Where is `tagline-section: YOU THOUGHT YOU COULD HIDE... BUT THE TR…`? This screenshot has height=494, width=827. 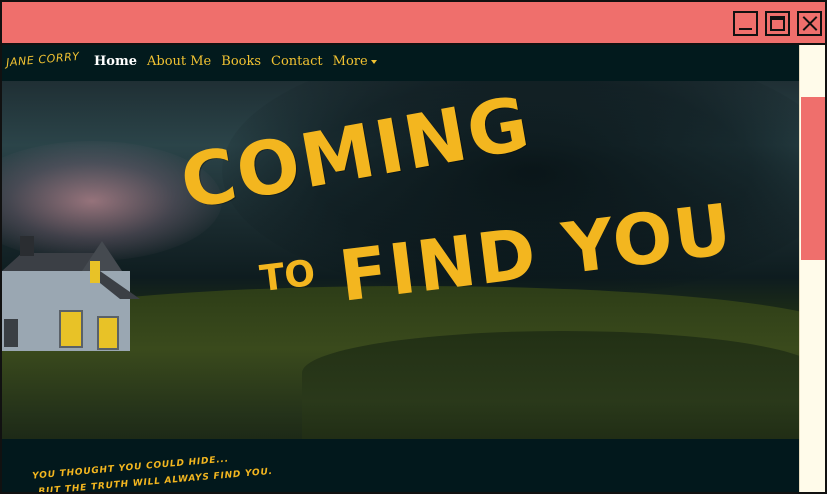 tagline-section: YOU THOUGHT YOU COULD HIDE... BUT THE TR… is located at coordinates (400, 465).